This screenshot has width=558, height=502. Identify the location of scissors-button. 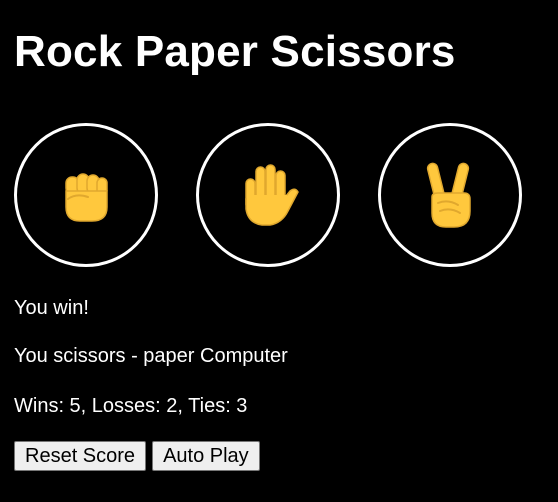
(450, 195).